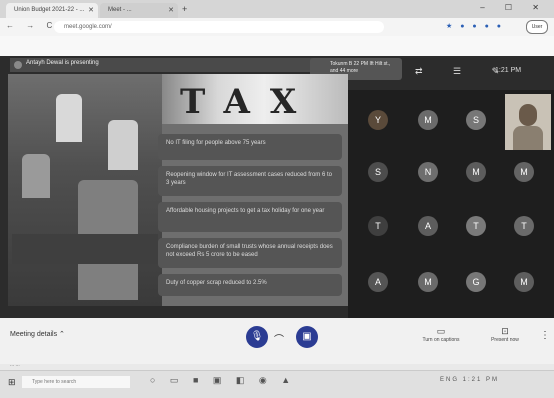 The image size is (554, 398). What do you see at coordinates (223, 380) in the screenshot?
I see `taskbar-app-icons: ○ ▭ ■ ▣ ◧ ◉ ▲` at bounding box center [223, 380].